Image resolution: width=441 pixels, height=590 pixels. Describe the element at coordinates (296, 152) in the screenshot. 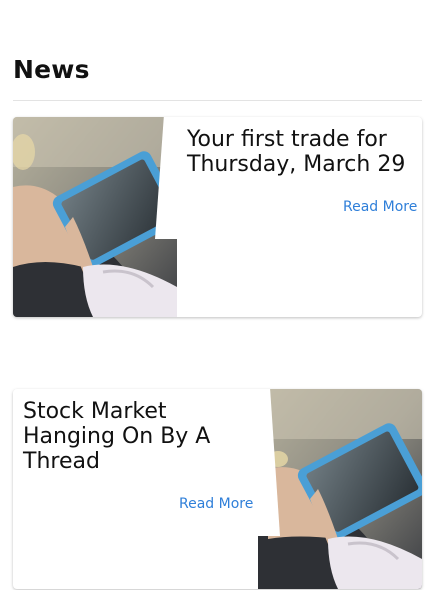

I see `article-title: Your first trade for Thursday, March 29` at that location.